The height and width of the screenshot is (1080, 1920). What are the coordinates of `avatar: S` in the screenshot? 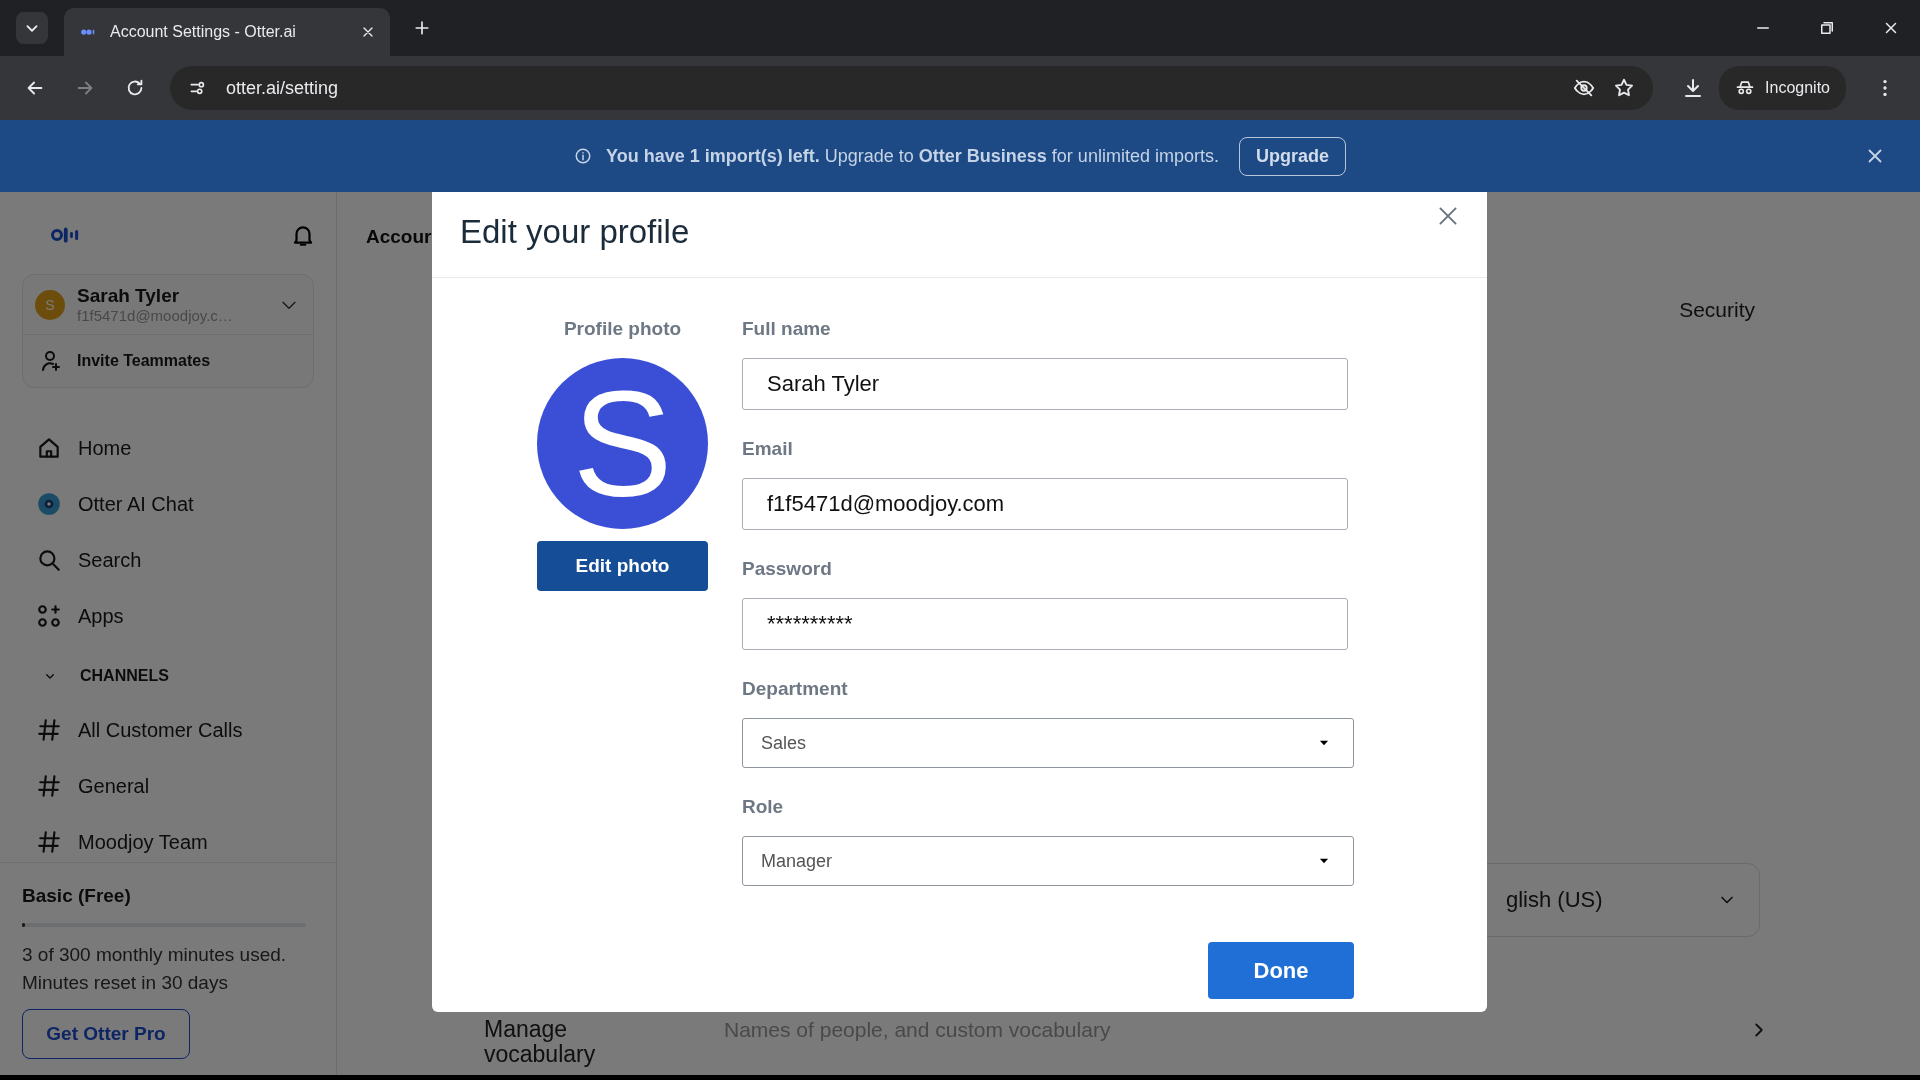 It's located at (50, 304).